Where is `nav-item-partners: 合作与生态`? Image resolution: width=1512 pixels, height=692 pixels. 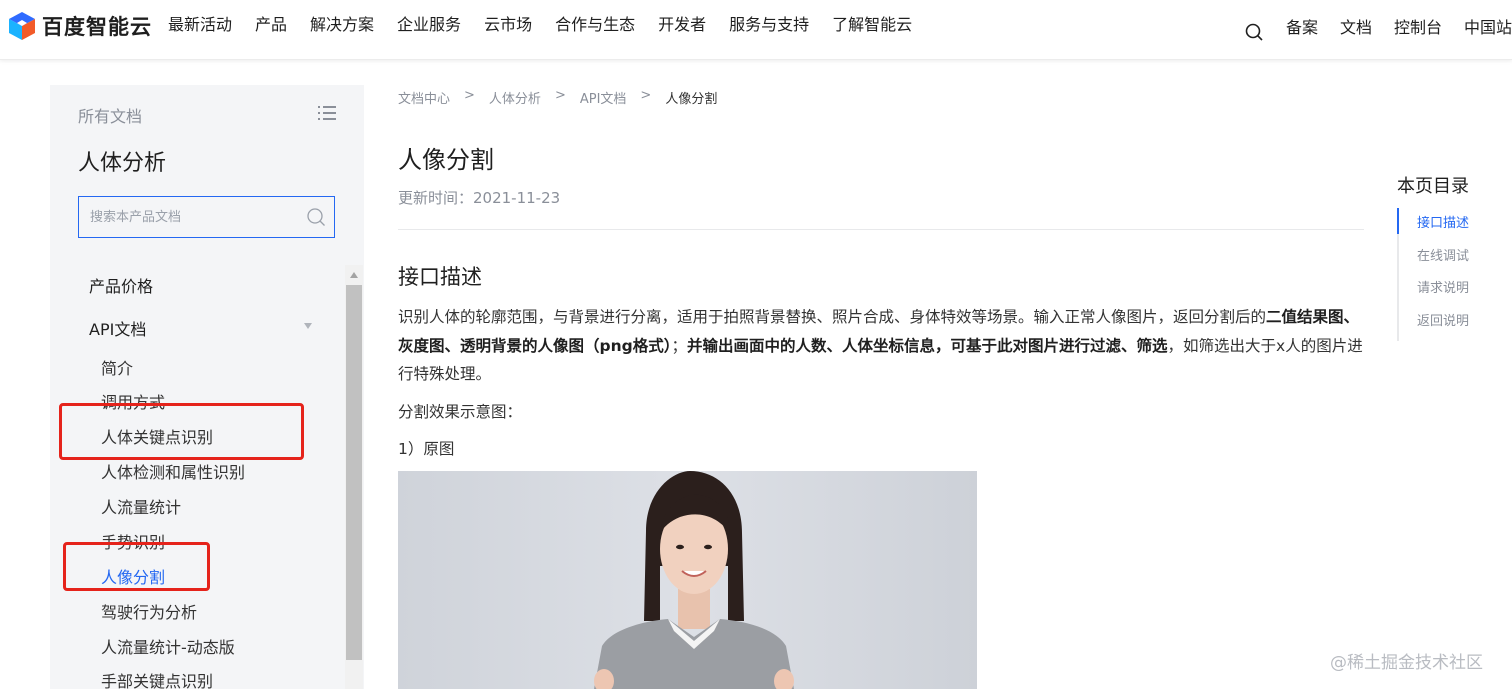 nav-item-partners: 合作与生态 is located at coordinates (595, 25).